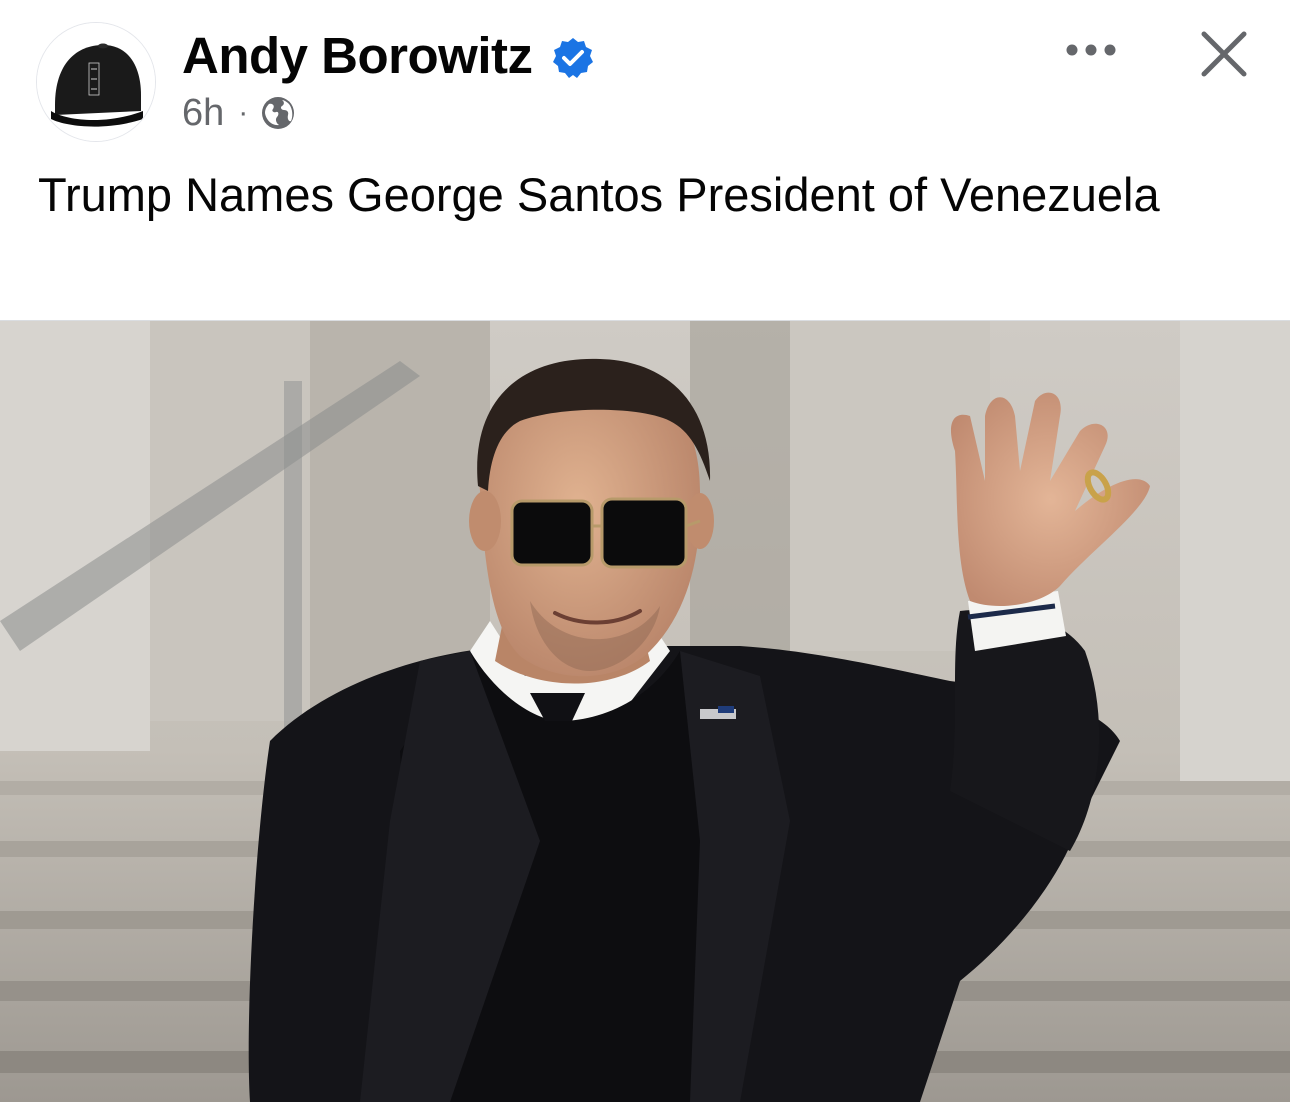  I want to click on more-options-icon, so click(1091, 50).